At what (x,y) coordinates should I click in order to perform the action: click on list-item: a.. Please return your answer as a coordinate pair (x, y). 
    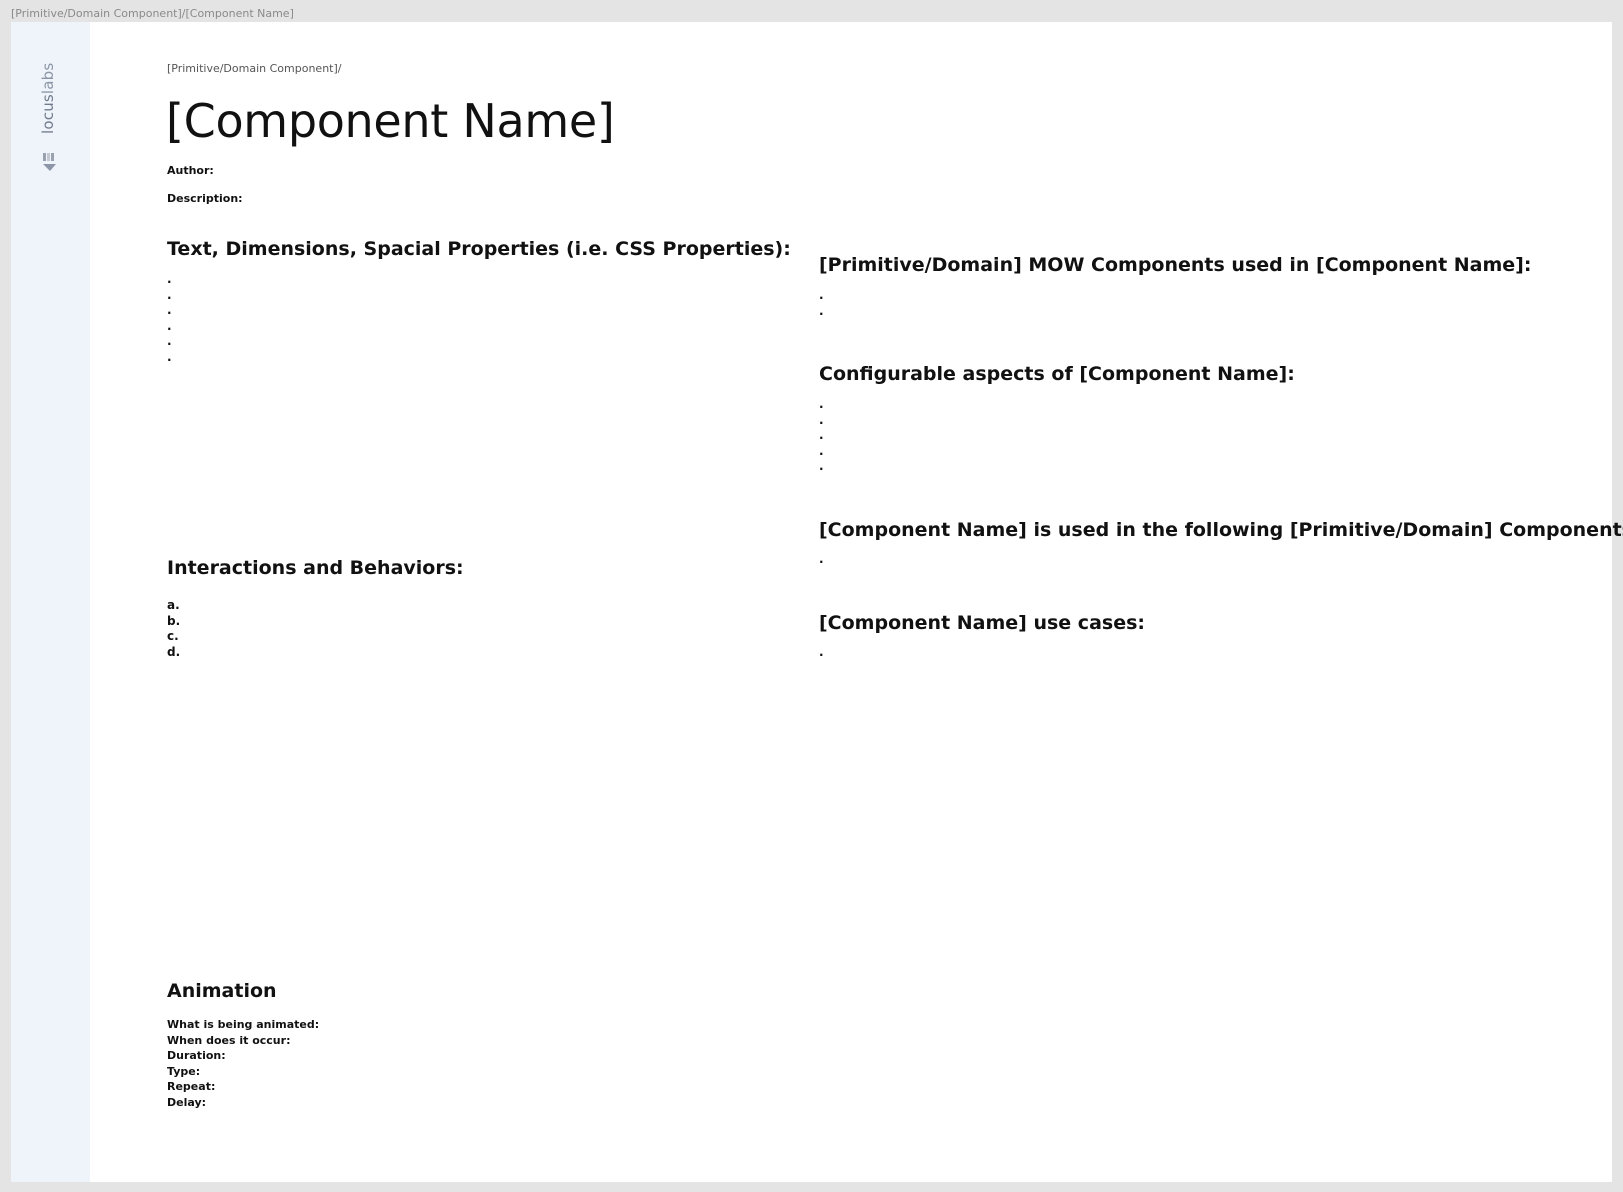
    Looking at the image, I should click on (173, 605).